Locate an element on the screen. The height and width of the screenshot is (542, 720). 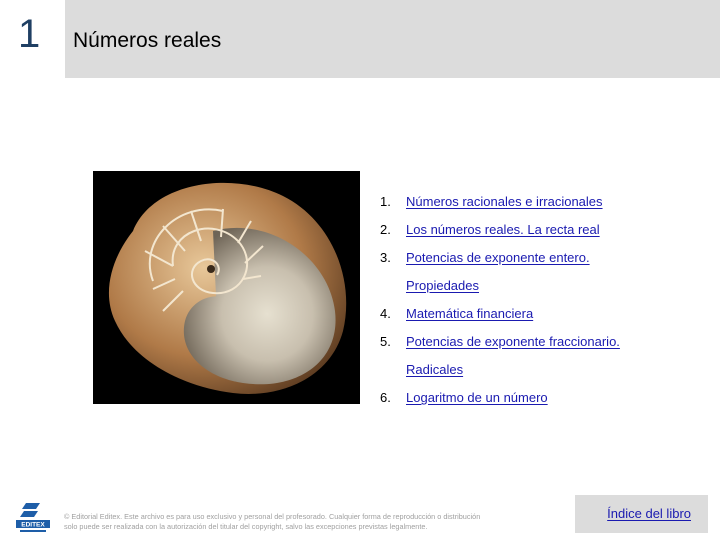
book-index-link: Índice del libro is located at coordinates (649, 513).